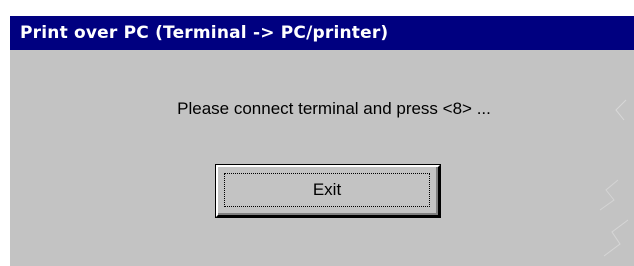 This screenshot has width=634, height=266. I want to click on exit-button: Exit, so click(328, 191).